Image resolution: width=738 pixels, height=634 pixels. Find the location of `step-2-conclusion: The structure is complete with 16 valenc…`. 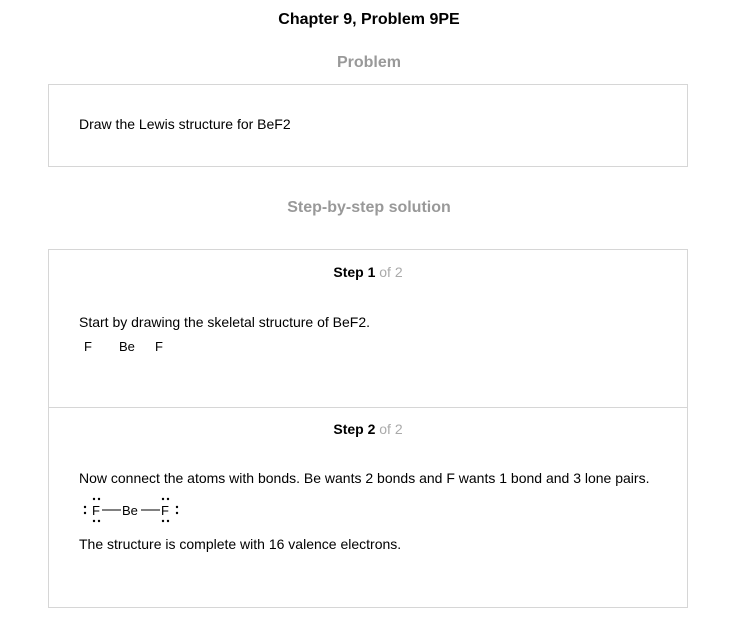

step-2-conclusion: The structure is complete with 16 valenc… is located at coordinates (240, 544).